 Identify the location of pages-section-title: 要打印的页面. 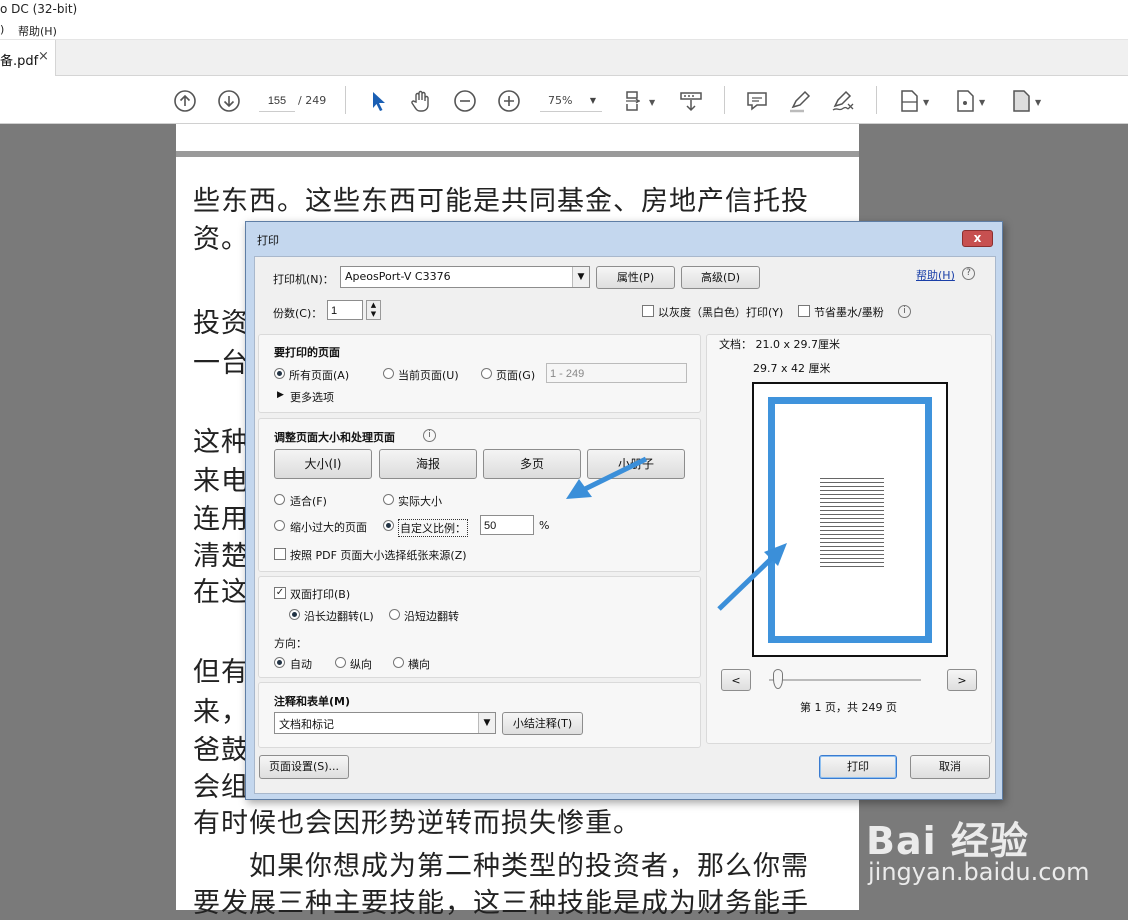
(307, 352).